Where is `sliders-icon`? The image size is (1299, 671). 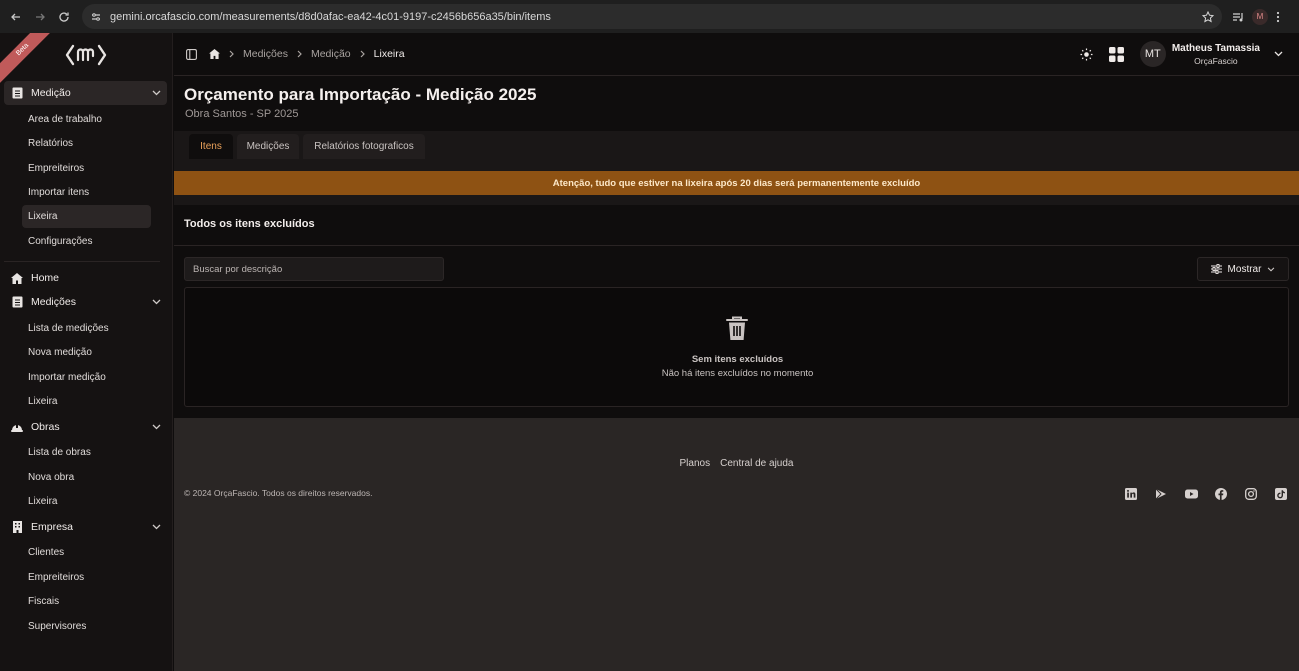
sliders-icon is located at coordinates (1216, 269).